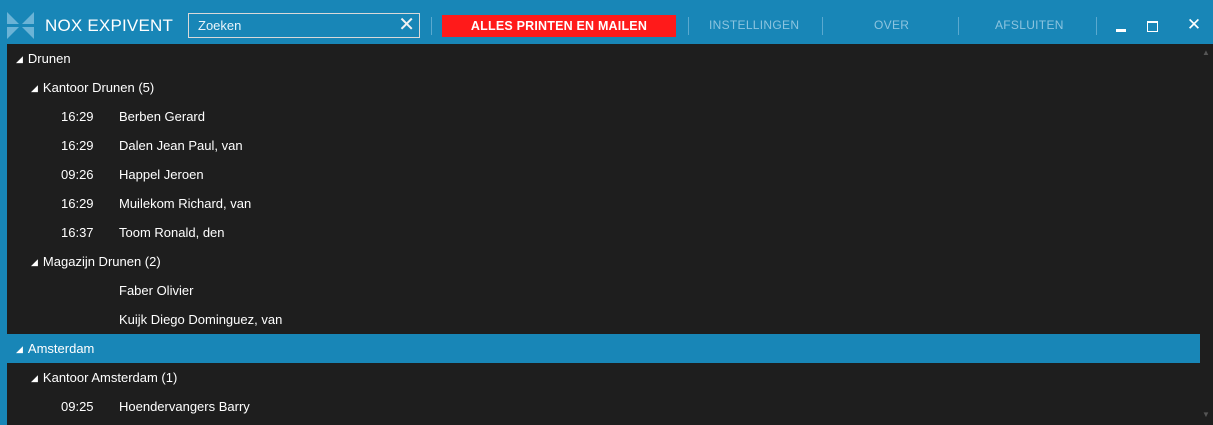  Describe the element at coordinates (181, 145) in the screenshot. I see `person-name: Dalen Jean Paul, van` at that location.